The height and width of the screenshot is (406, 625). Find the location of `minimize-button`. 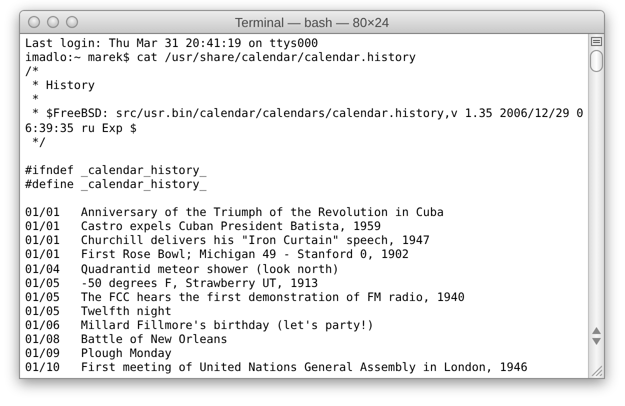

minimize-button is located at coordinates (53, 22).